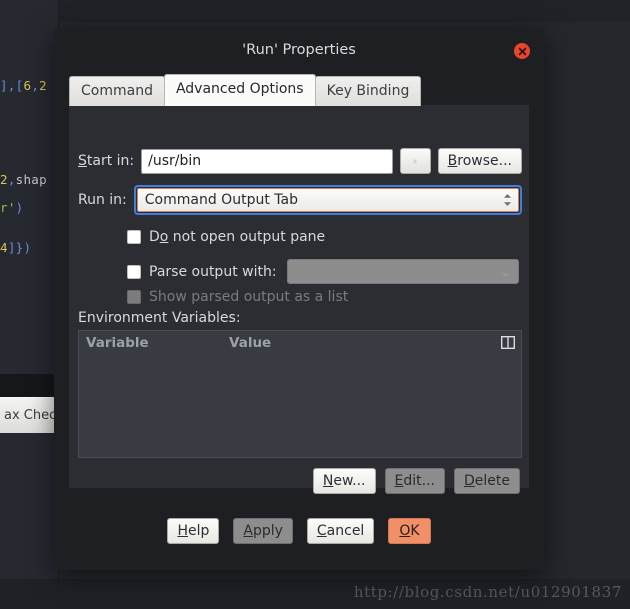  What do you see at coordinates (4, 247) in the screenshot?
I see `code-token: 4` at bounding box center [4, 247].